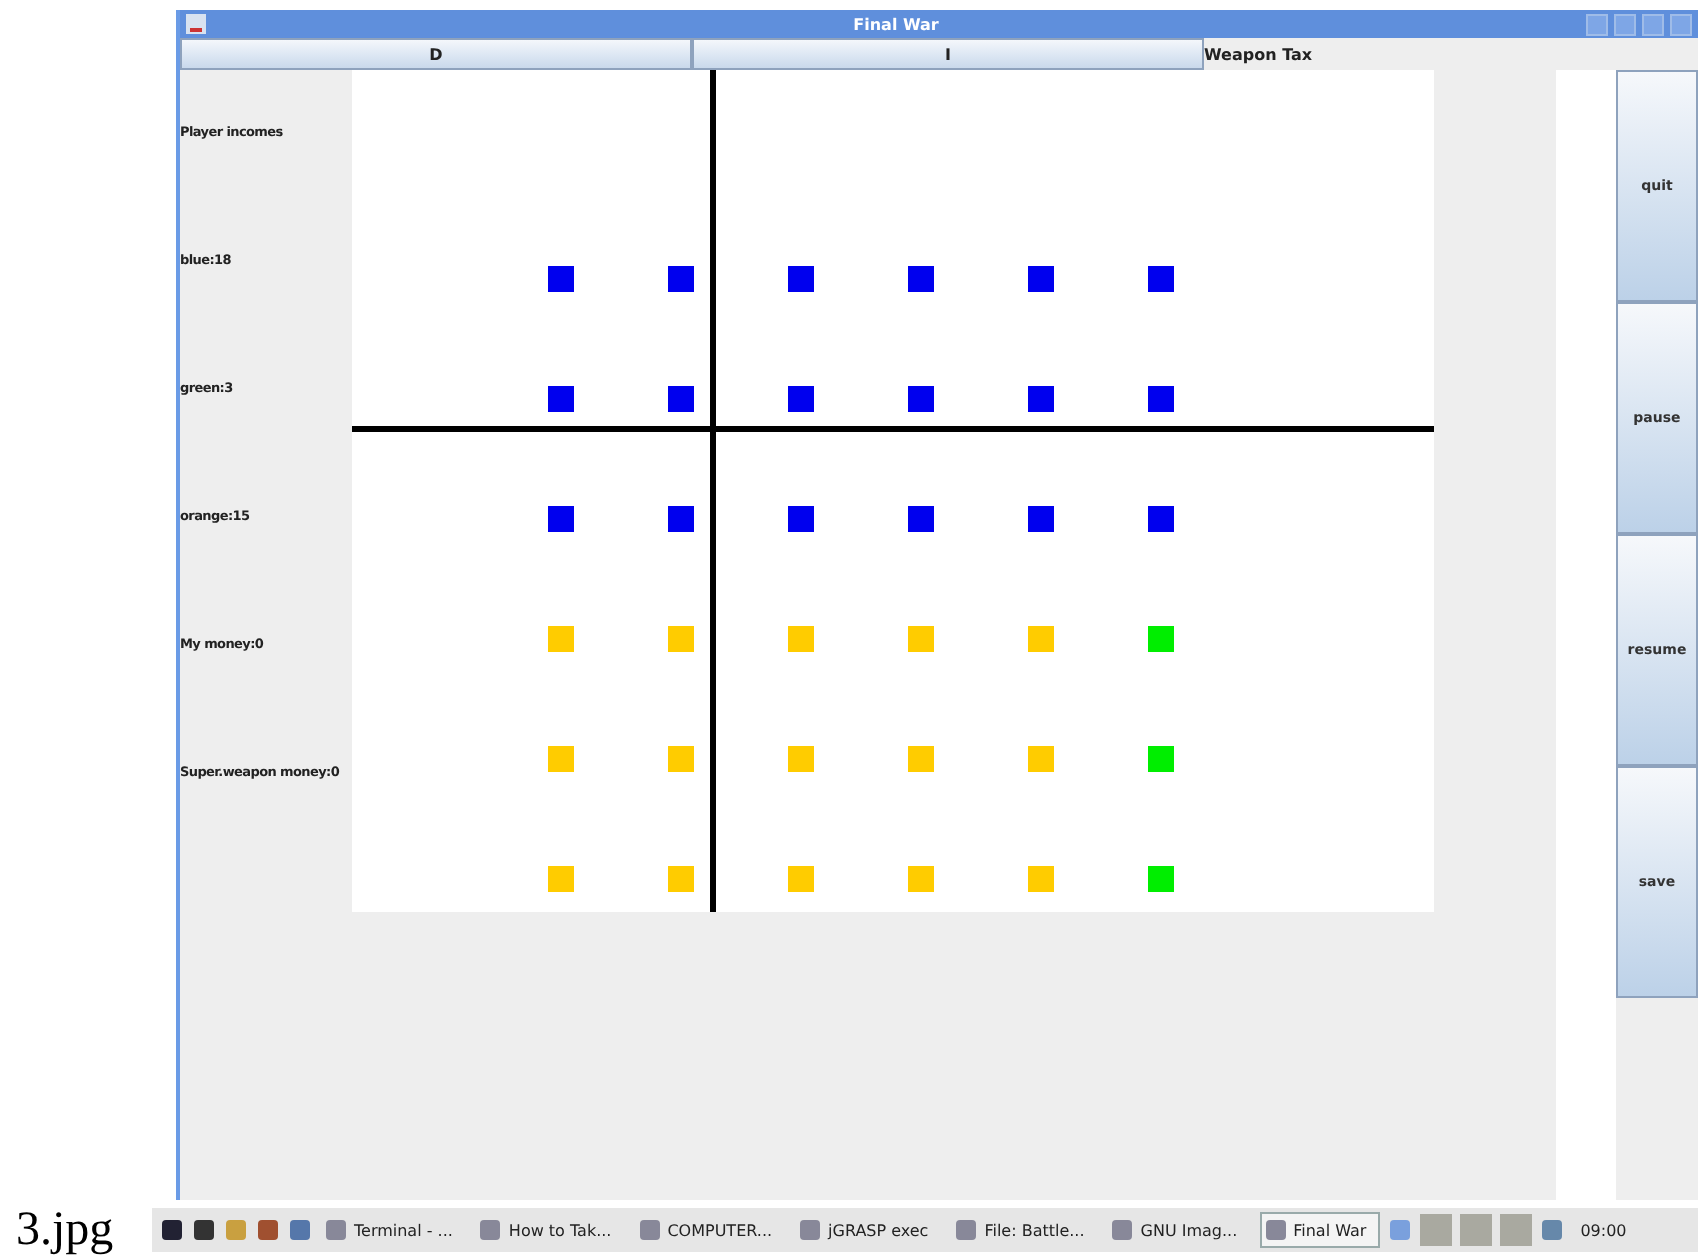 Image resolution: width=1698 pixels, height=1260 pixels. What do you see at coordinates (1681, 24) in the screenshot?
I see `close-button` at bounding box center [1681, 24].